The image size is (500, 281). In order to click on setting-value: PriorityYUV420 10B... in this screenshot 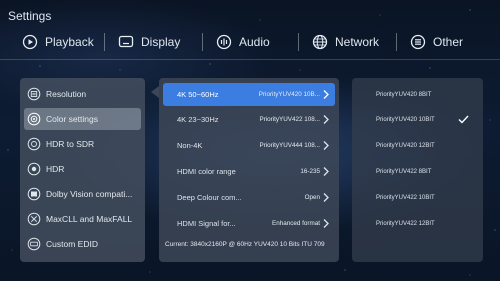, I will do `click(289, 94)`.